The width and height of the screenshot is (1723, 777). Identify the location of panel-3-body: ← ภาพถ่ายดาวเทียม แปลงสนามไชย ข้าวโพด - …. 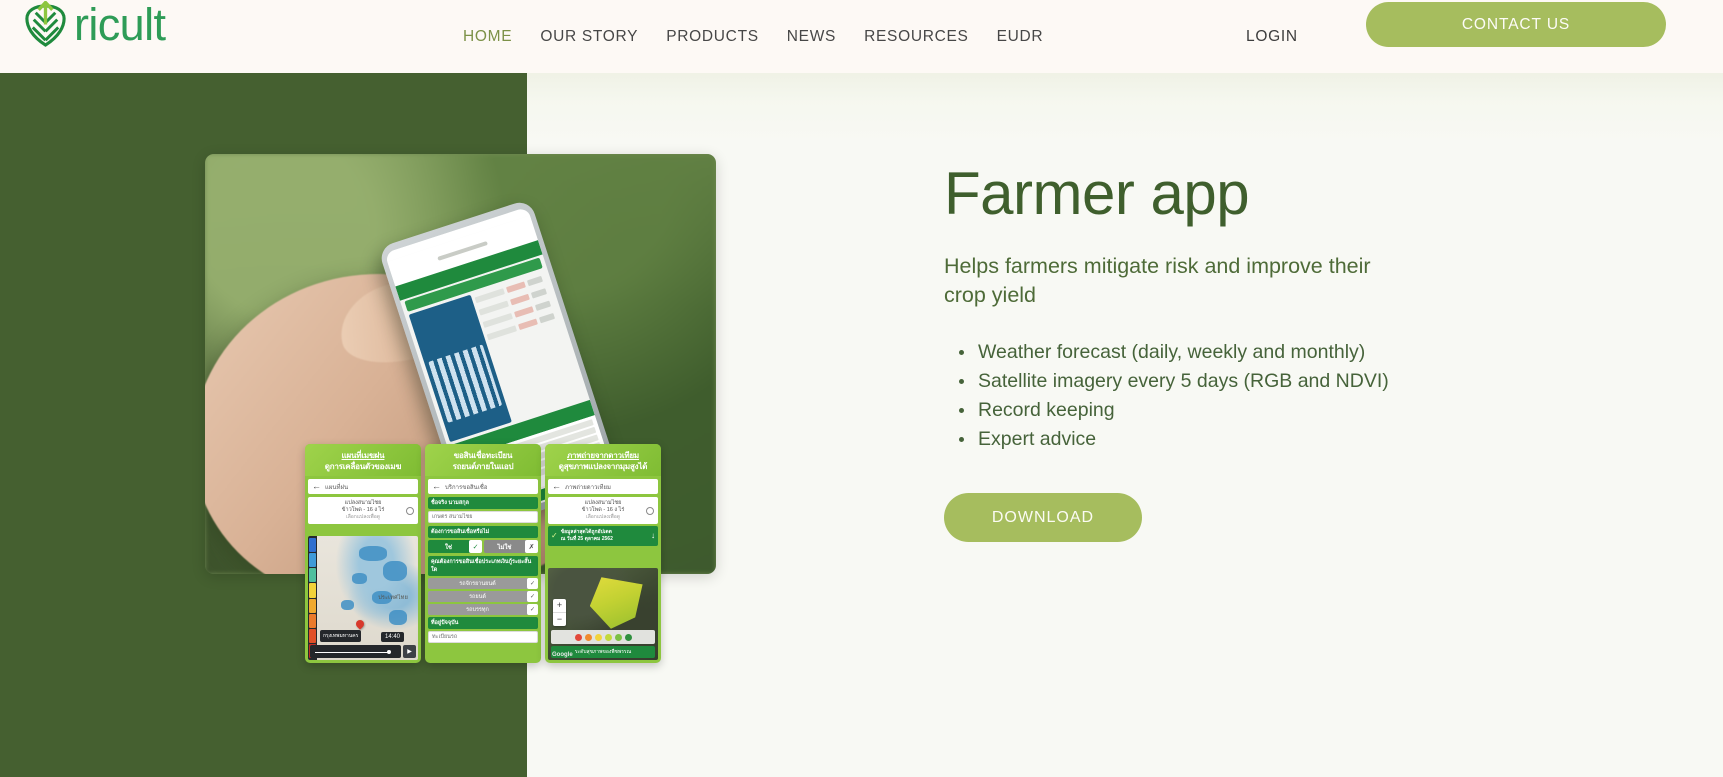
(603, 569).